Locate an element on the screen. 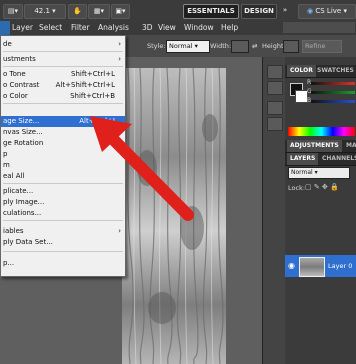 This screenshot has height=364, width=356. color-spectrum-bar is located at coordinates (321, 131).